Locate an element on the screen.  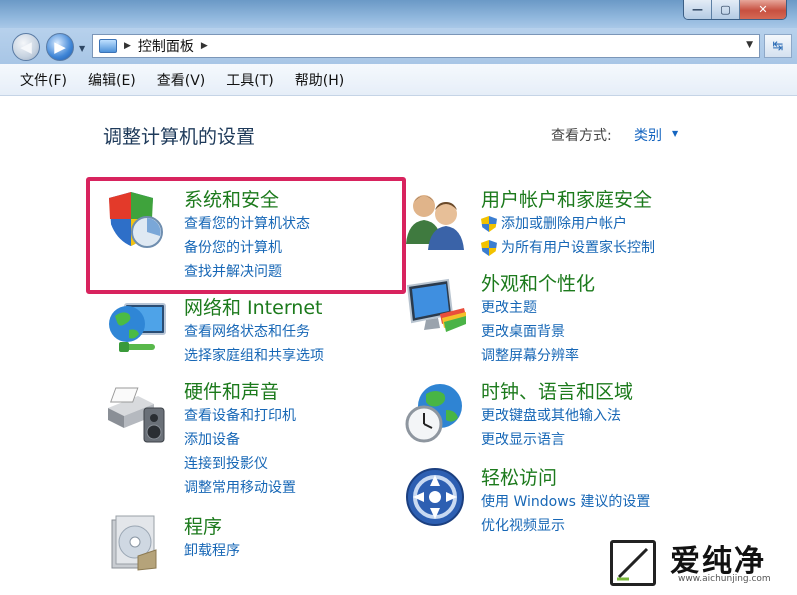
category-clock-region: 时钟、语言和区域 更改键盘或其他输入法 更改显示语言 is located at coordinates (557, 416).